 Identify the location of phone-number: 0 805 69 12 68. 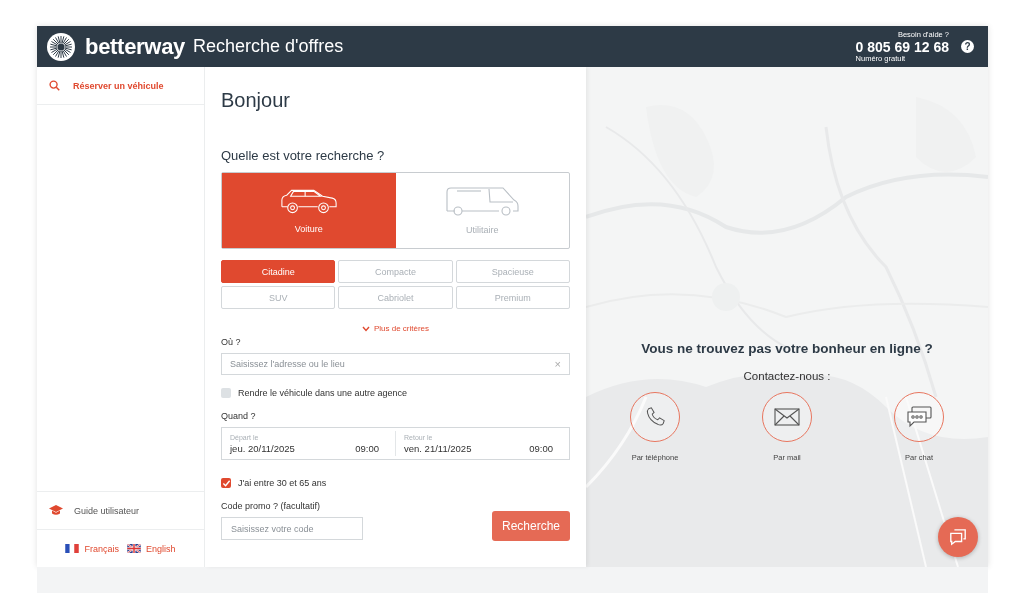
(902, 47).